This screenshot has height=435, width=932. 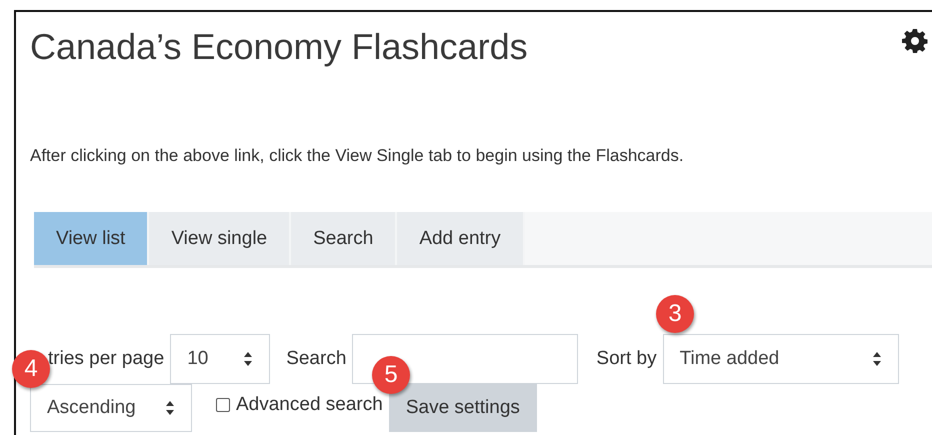 What do you see at coordinates (223, 405) in the screenshot?
I see `checkbox` at bounding box center [223, 405].